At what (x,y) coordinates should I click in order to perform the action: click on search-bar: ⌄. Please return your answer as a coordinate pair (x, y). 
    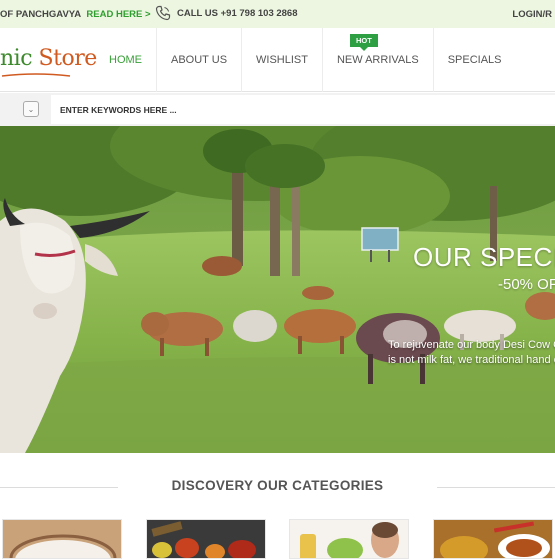
    Looking at the image, I should click on (277, 109).